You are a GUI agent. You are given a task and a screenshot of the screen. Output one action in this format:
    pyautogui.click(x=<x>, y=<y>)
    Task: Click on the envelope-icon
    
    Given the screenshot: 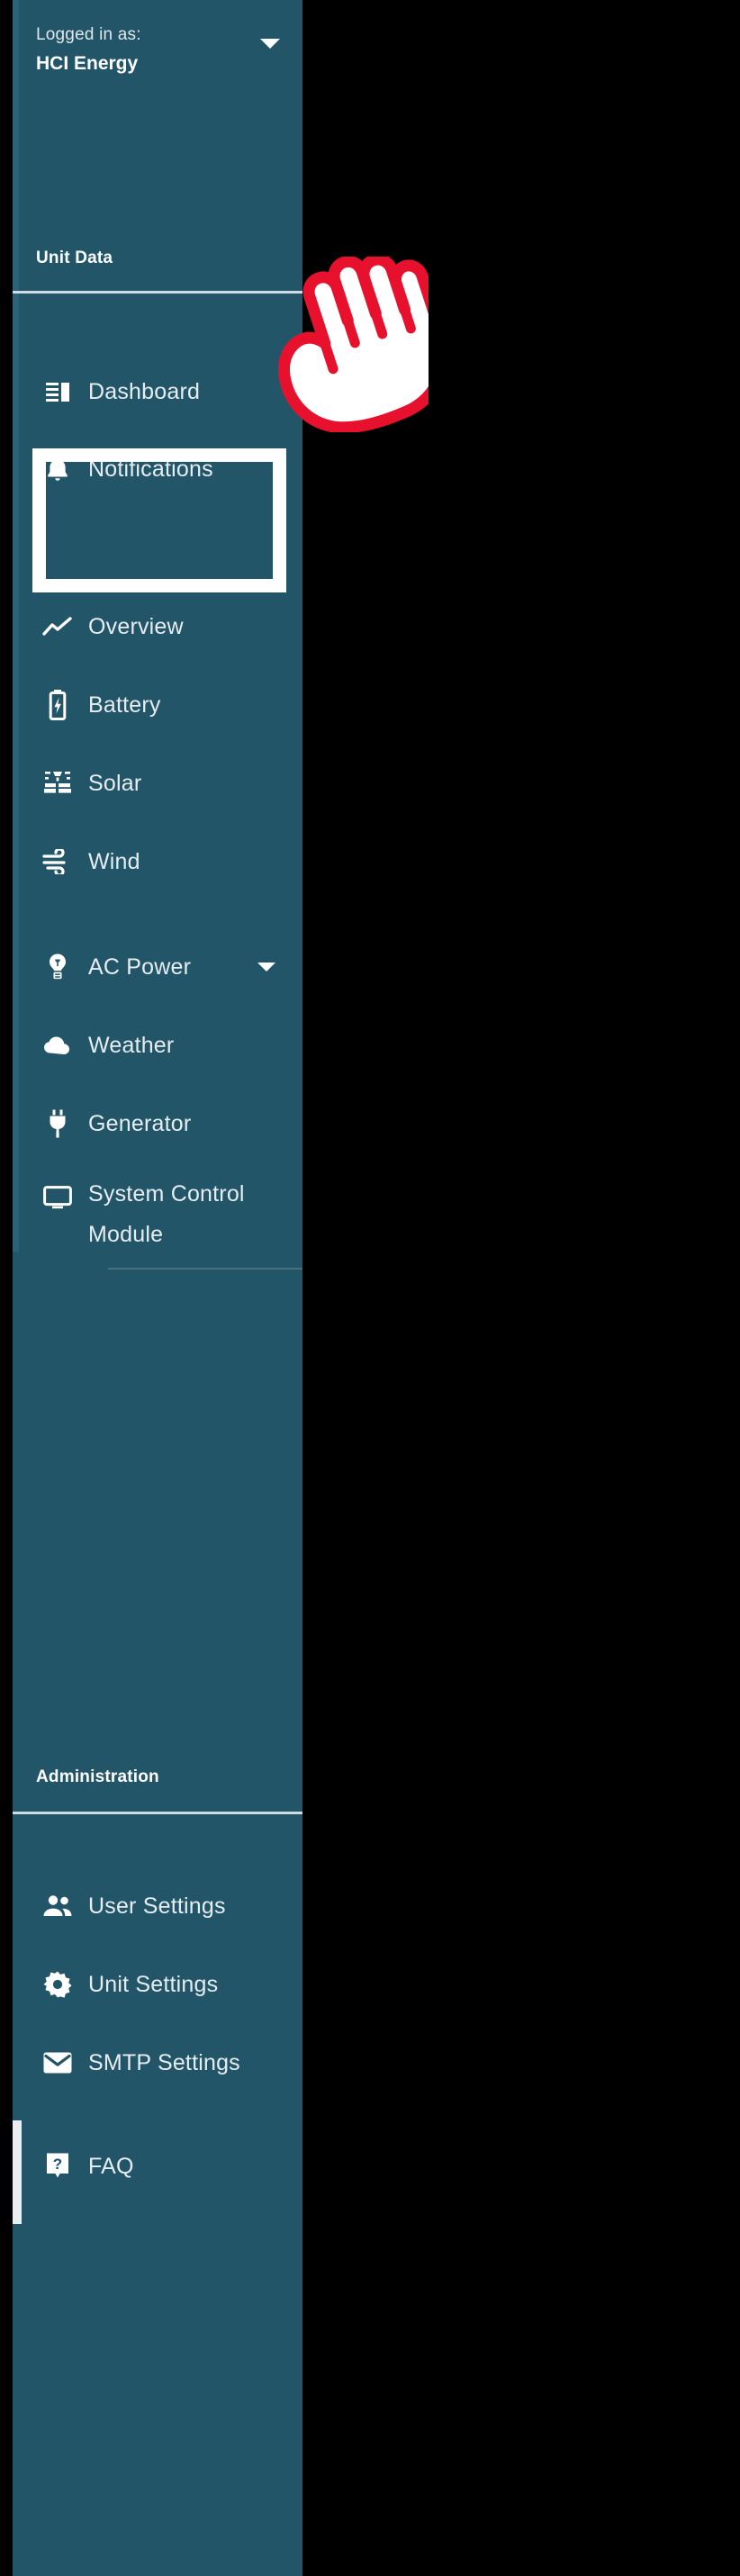 What is the action you would take?
    pyautogui.click(x=58, y=2063)
    